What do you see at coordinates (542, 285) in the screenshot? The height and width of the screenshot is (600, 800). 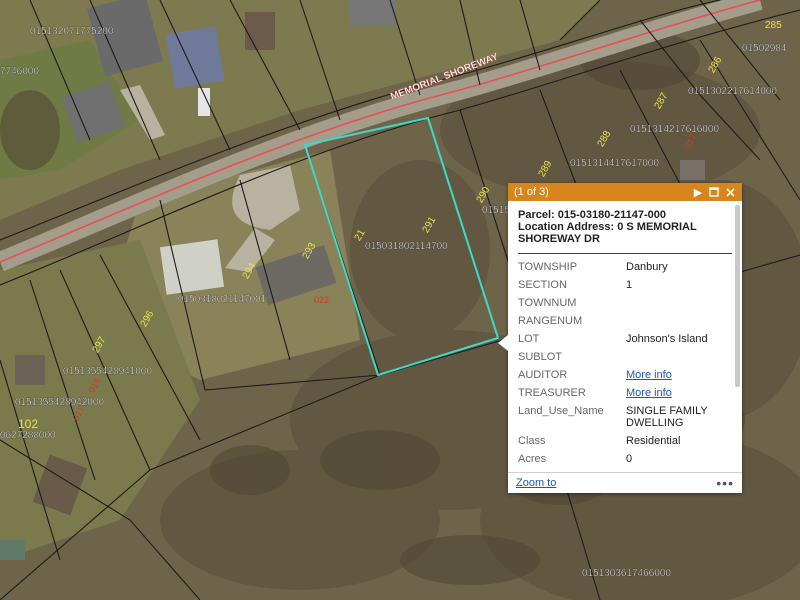 I see `attribute-key: SECTION` at bounding box center [542, 285].